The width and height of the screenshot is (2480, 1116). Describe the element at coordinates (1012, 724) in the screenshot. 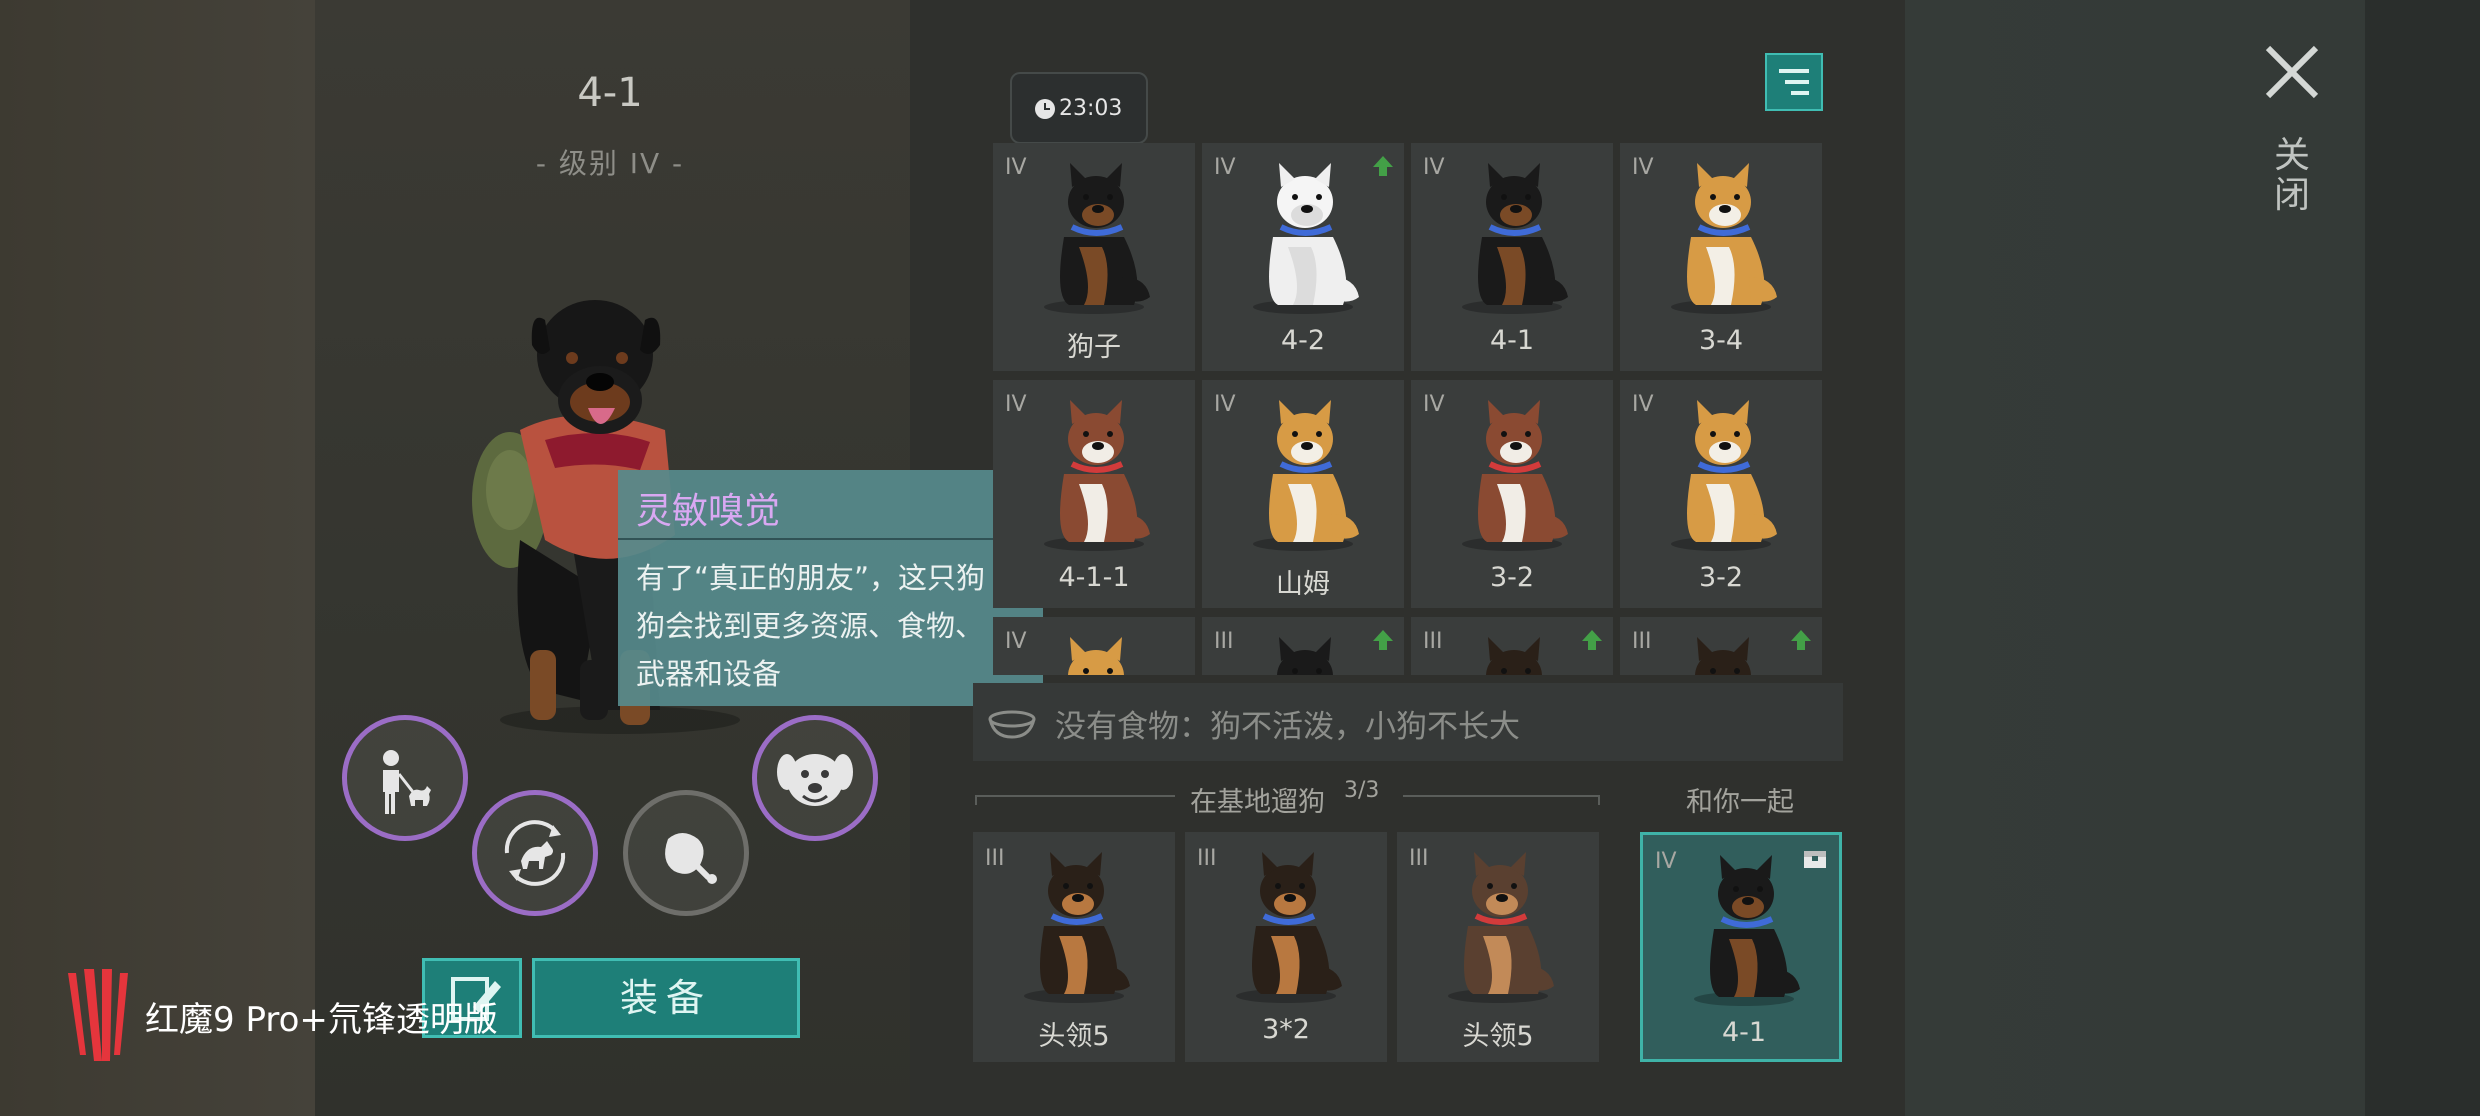

I see `bowl-icon` at that location.